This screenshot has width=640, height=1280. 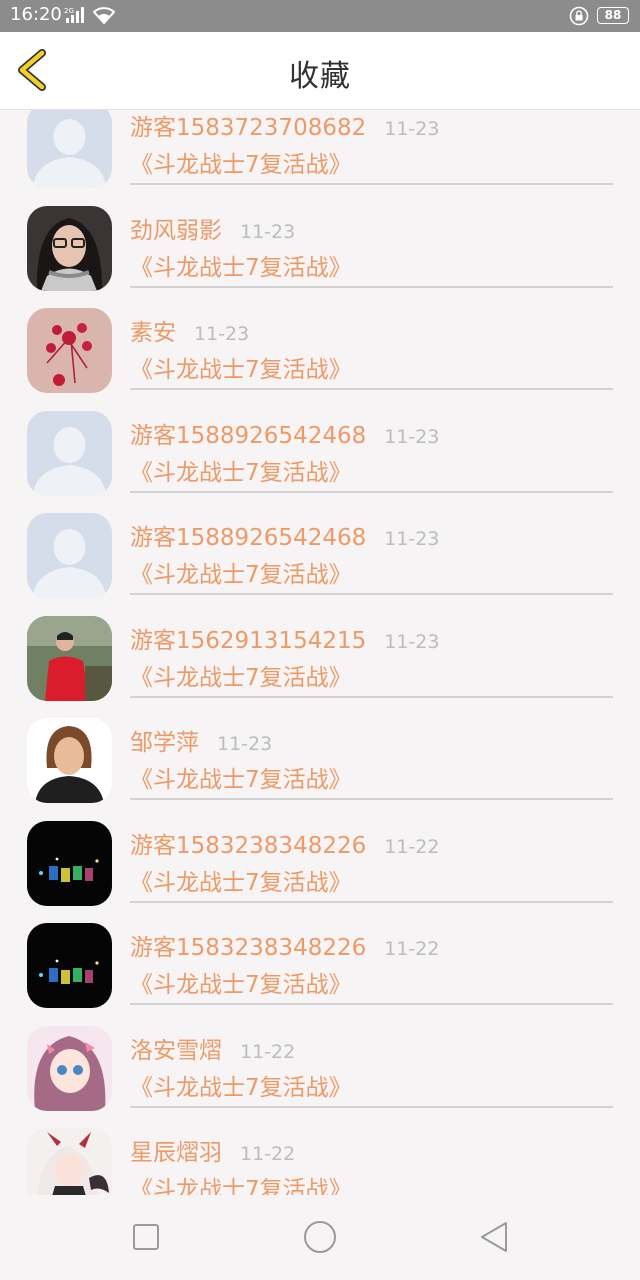 I want to click on favorite-row: 邹学萍 11-23 《斗龙战士7复活战》, so click(x=320, y=761).